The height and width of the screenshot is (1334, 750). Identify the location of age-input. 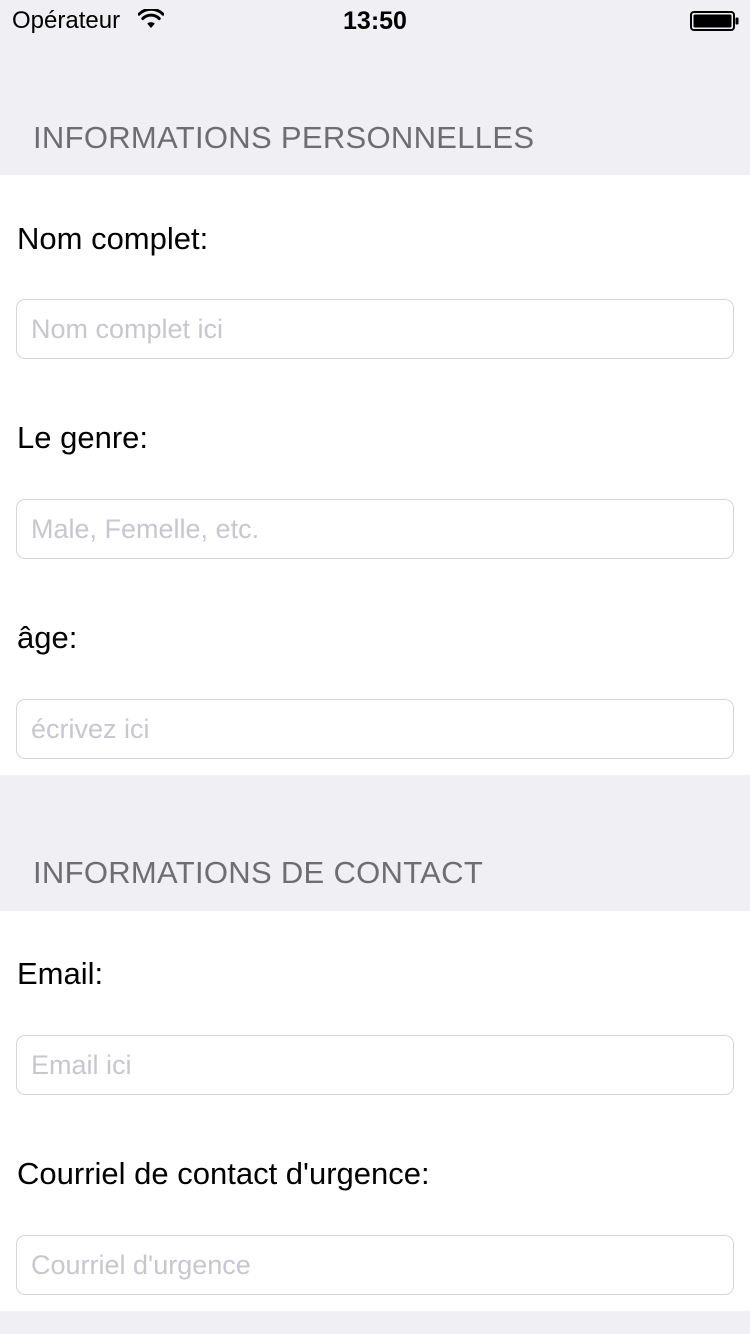
(375, 729).